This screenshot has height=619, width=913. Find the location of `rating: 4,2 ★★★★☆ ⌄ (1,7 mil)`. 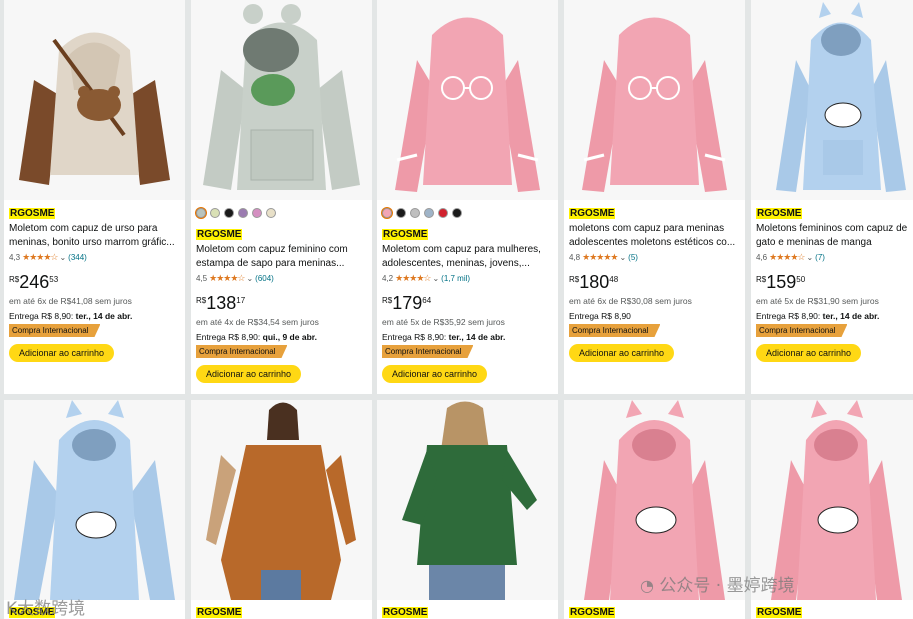

rating: 4,2 ★★★★☆ ⌄ (1,7 mil) is located at coordinates (426, 278).